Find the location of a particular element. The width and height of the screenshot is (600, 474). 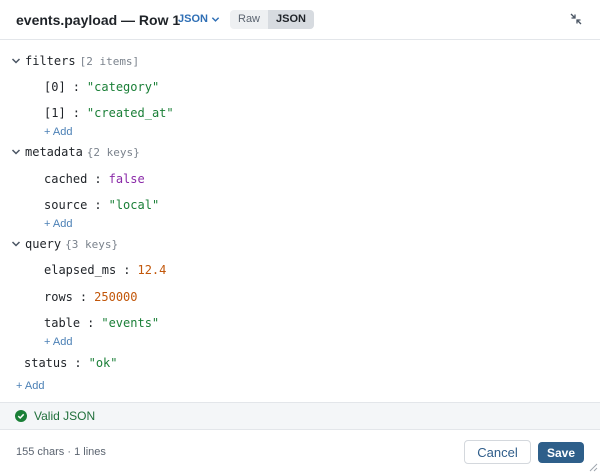

collapse-icon is located at coordinates (576, 19).